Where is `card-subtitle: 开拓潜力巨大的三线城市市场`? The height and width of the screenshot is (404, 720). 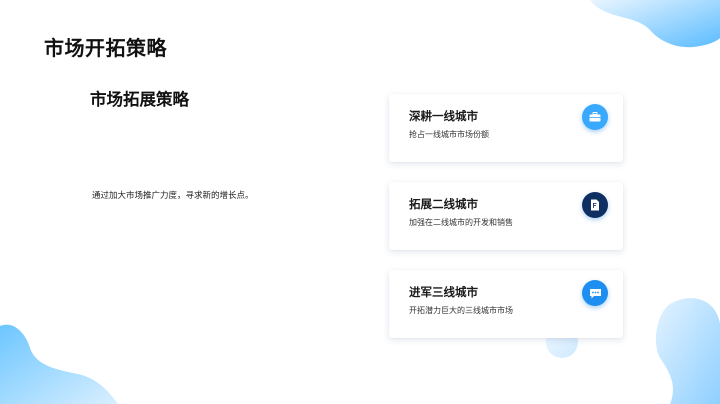 card-subtitle: 开拓潜力巨大的三线城市市场 is located at coordinates (461, 310).